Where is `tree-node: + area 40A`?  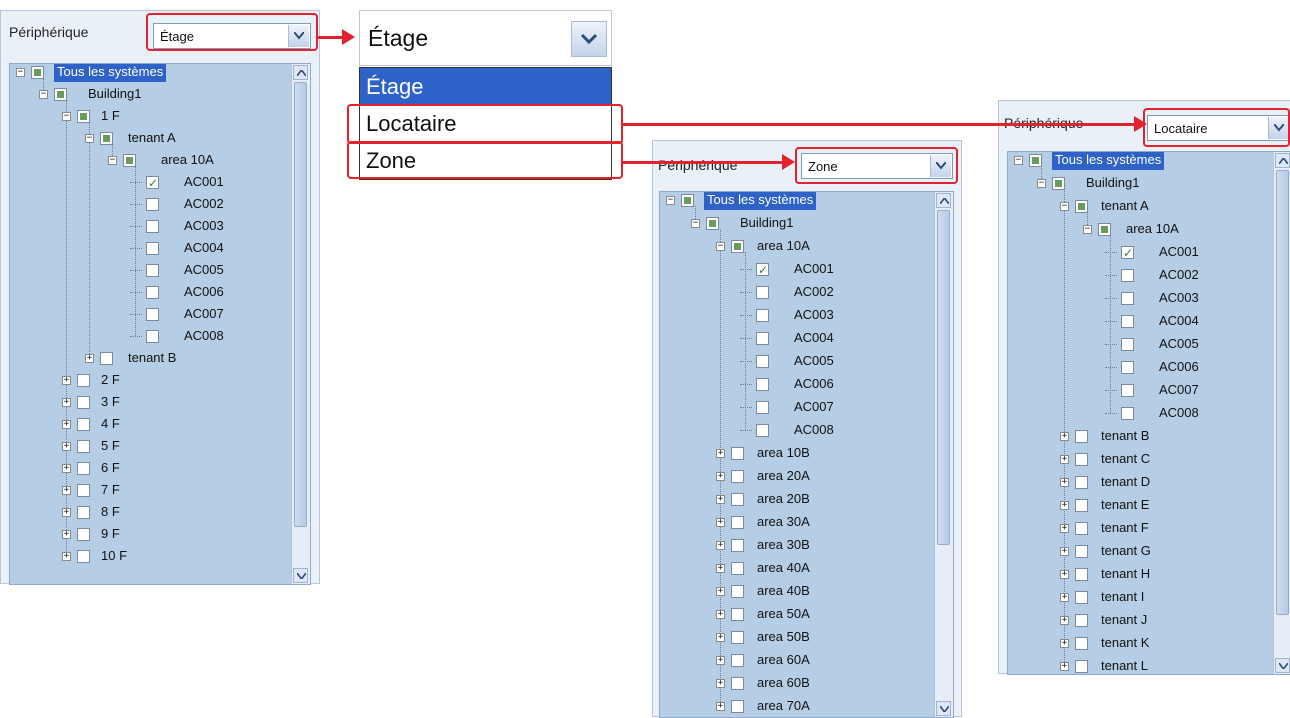 tree-node: + area 40A is located at coordinates (806, 568).